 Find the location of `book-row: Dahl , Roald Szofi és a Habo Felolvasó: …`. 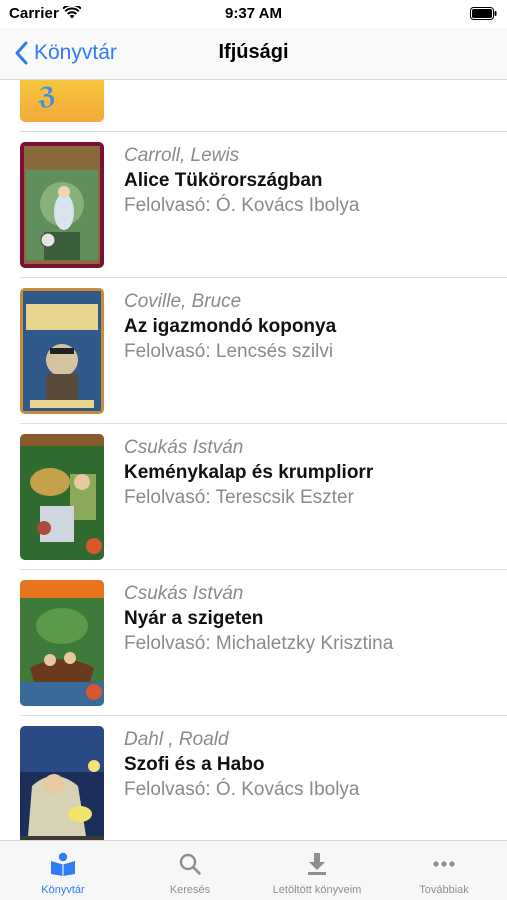

book-row: Dahl , Roald Szofi és a Habo Felolvasó: … is located at coordinates (253, 778).